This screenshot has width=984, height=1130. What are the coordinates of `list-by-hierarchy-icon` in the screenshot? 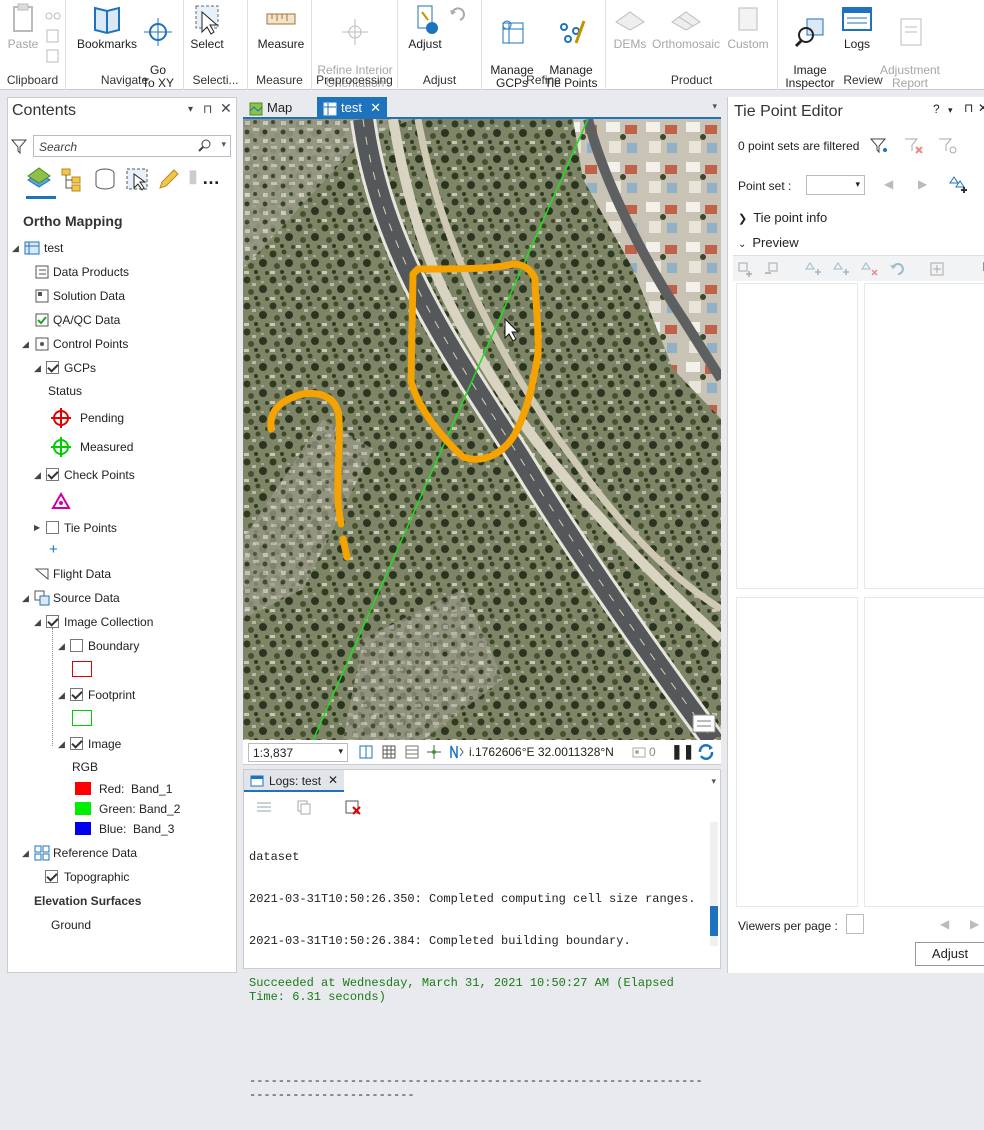 It's located at (73, 180).